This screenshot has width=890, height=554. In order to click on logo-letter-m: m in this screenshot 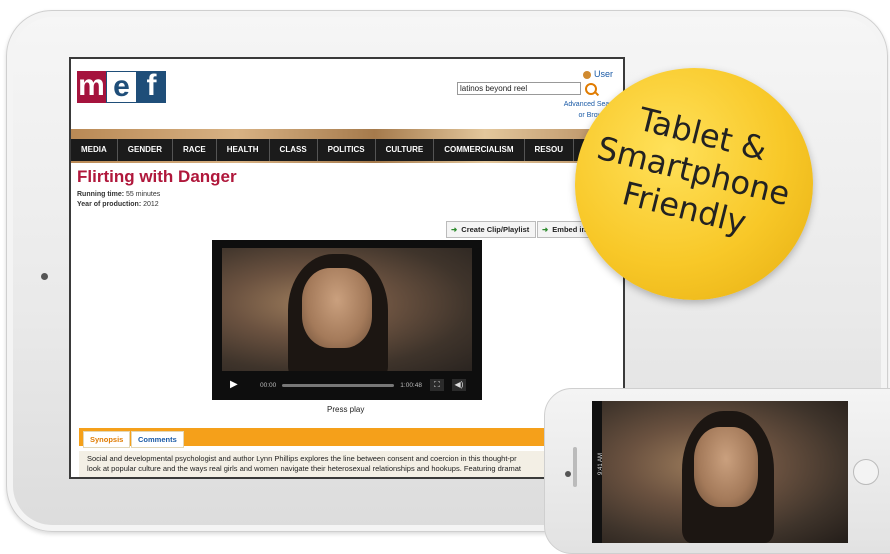, I will do `click(91, 86)`.